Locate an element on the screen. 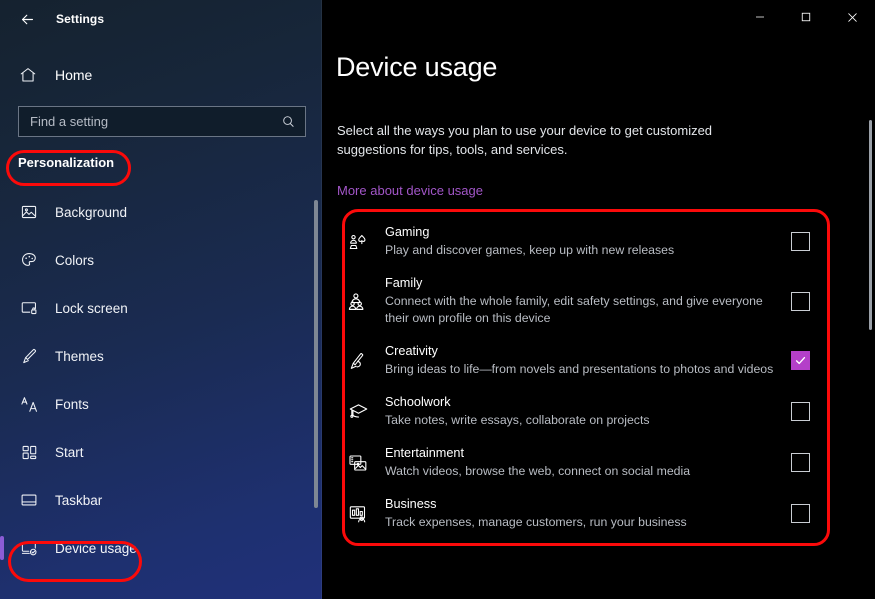  option-title: Entertainment is located at coordinates (424, 453).